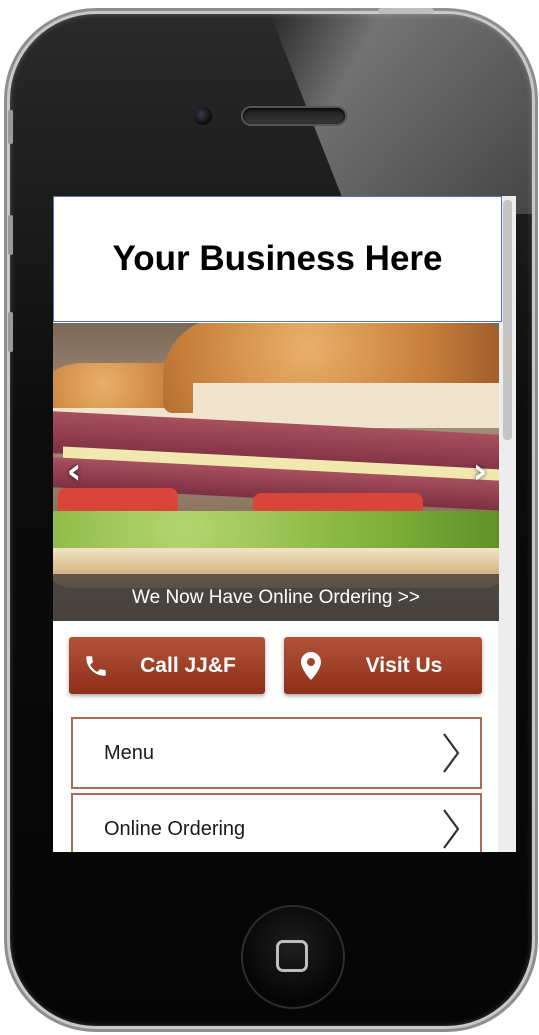  I want to click on power-button, so click(406, 11).